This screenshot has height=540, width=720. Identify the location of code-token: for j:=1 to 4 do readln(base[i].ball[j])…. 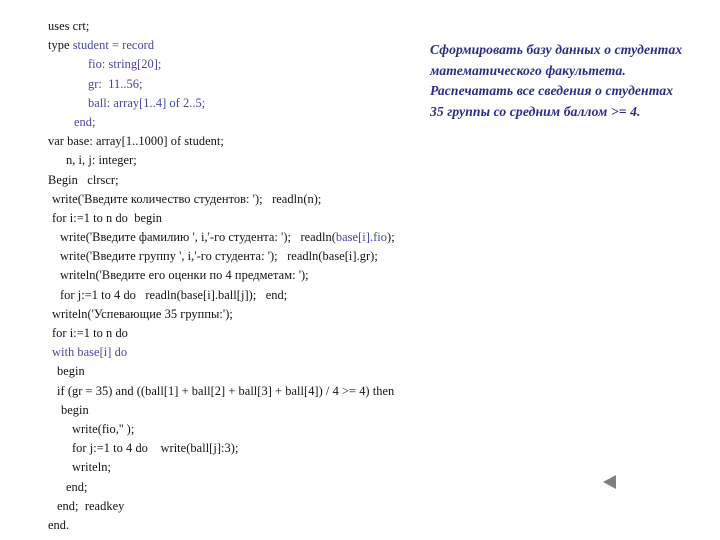
(174, 294).